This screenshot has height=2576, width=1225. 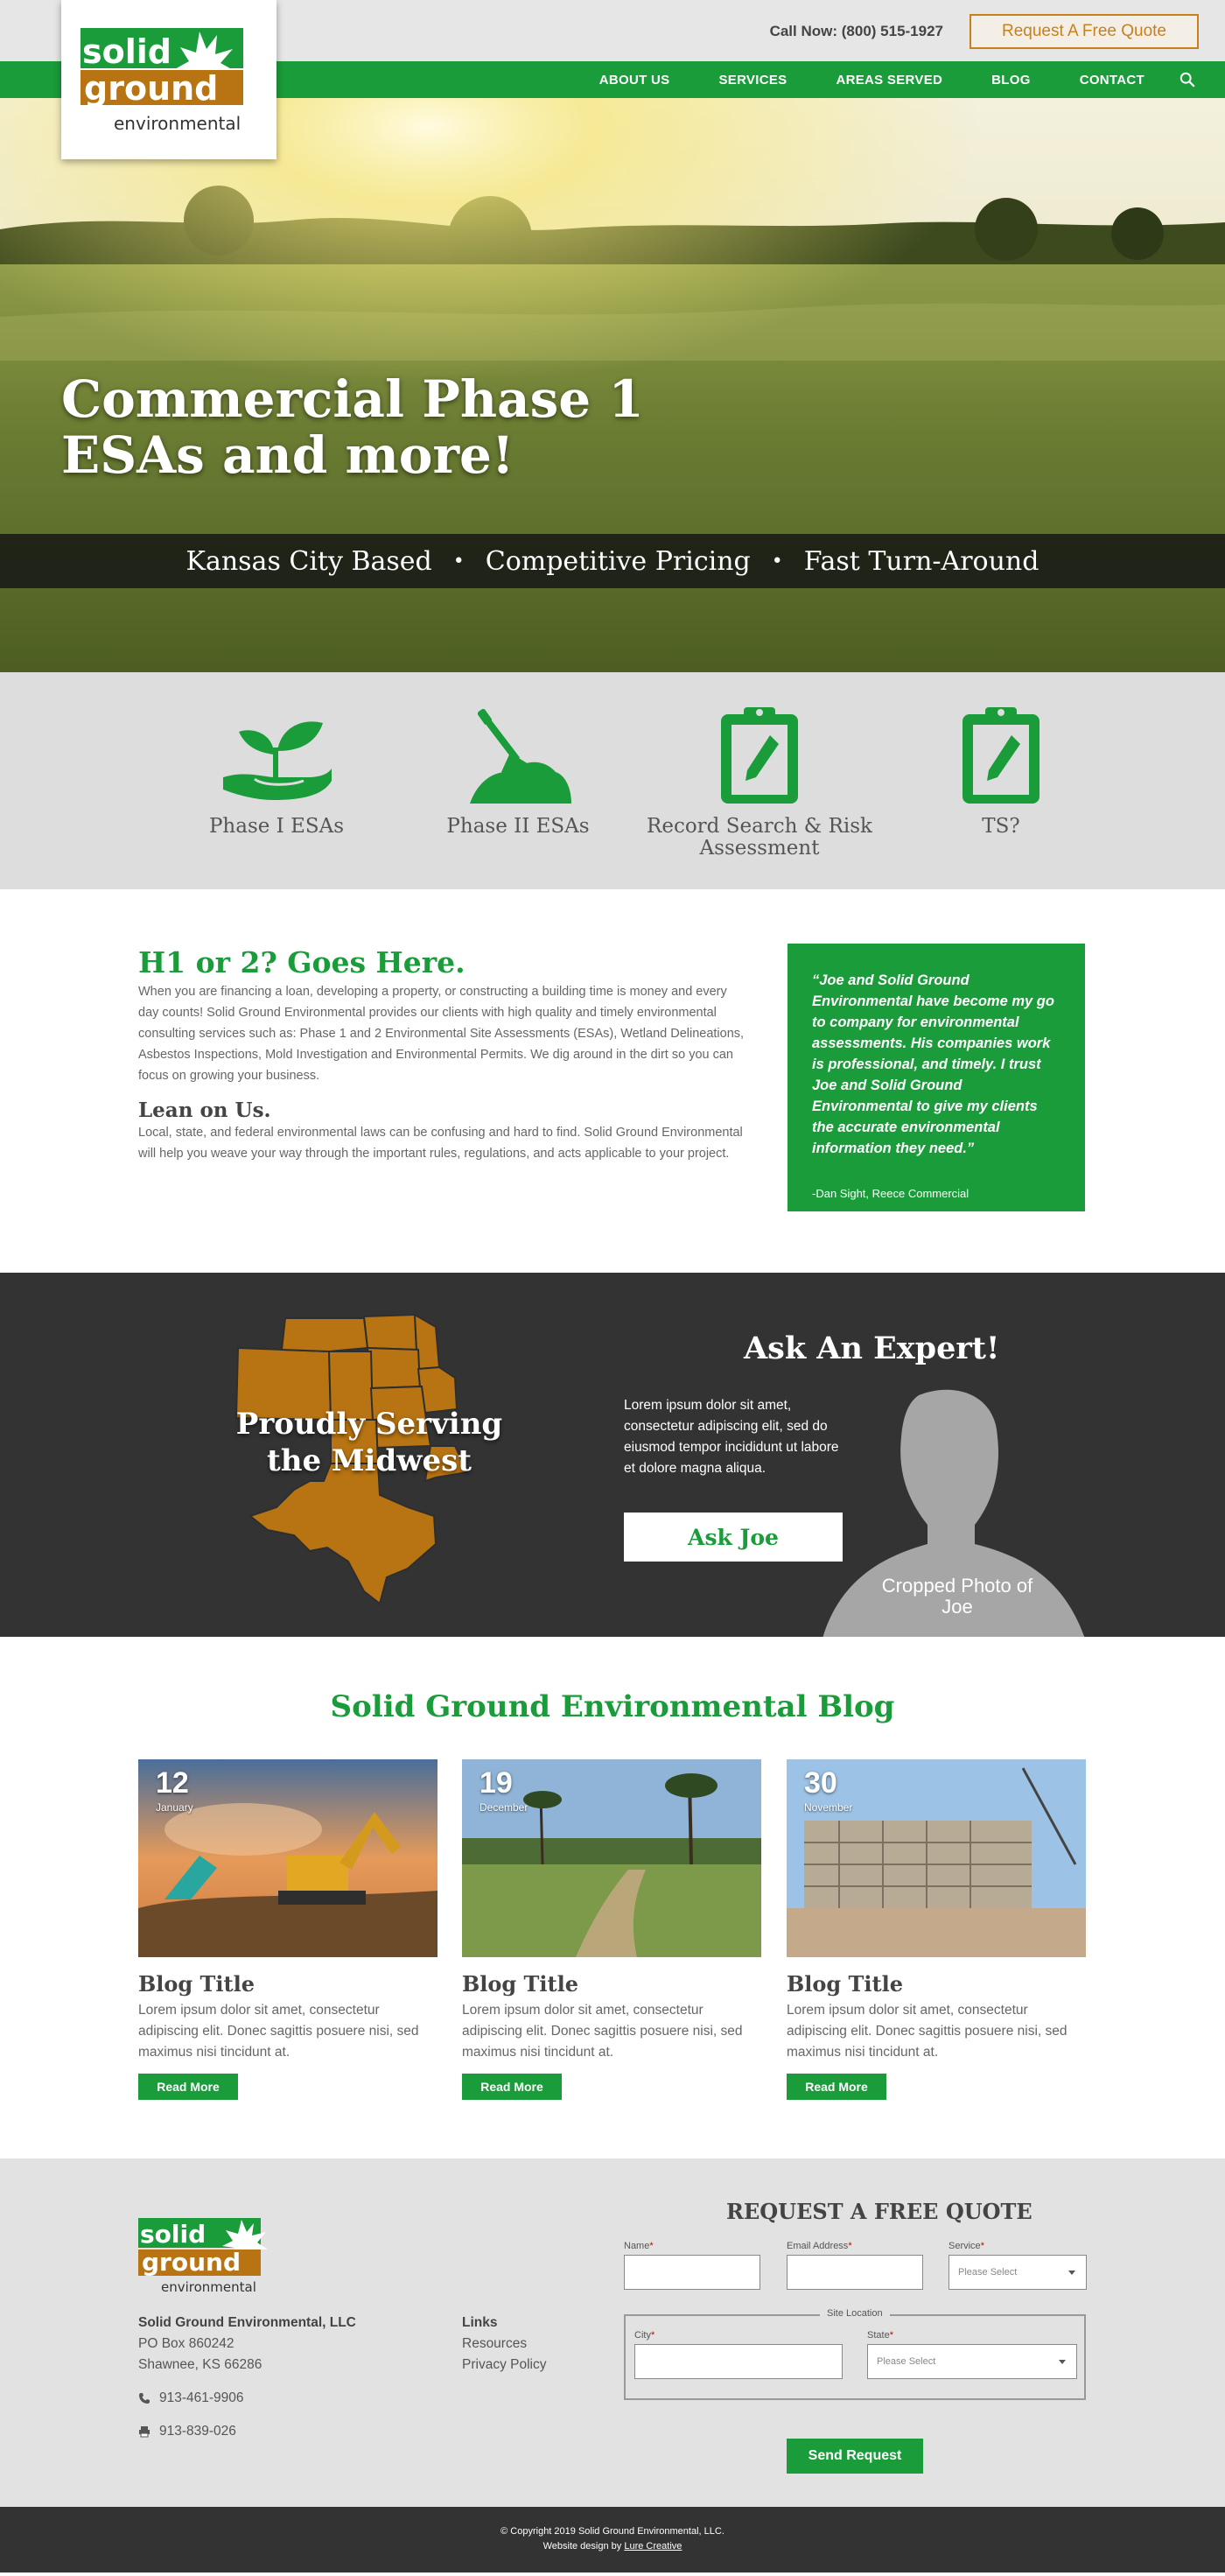 What do you see at coordinates (957, 1597) in the screenshot?
I see `photo-caption: Cropped Photo of Joe` at bounding box center [957, 1597].